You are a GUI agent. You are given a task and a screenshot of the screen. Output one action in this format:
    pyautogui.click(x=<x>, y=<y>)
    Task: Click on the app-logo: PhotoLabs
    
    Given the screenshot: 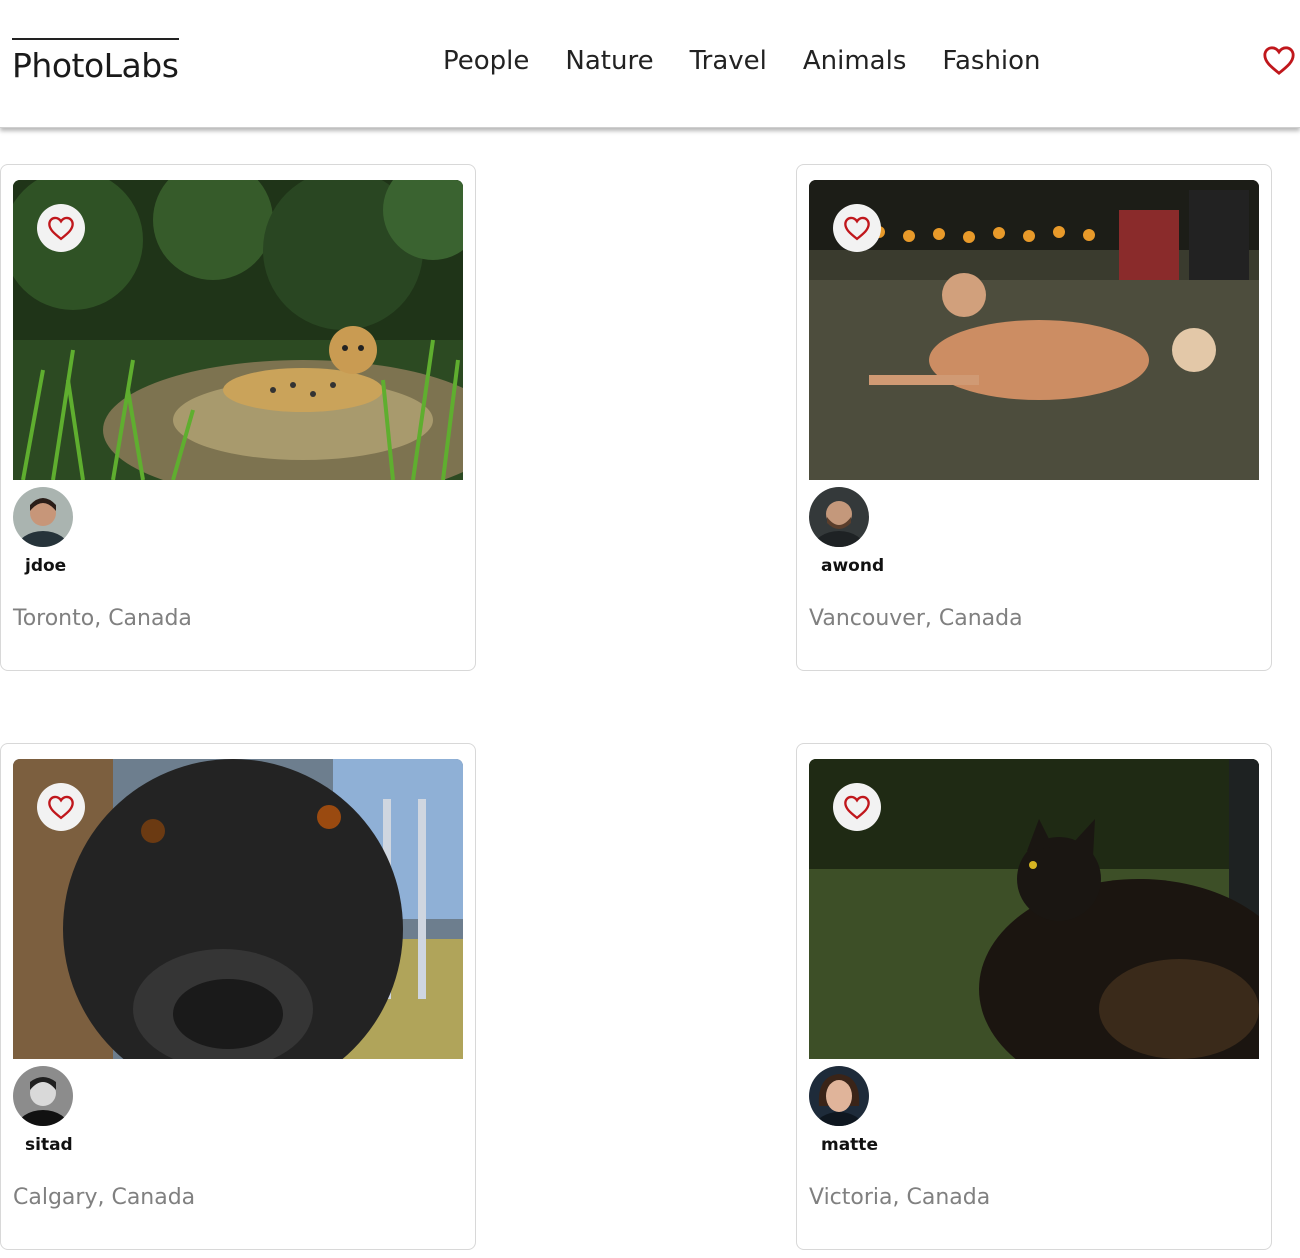 What is the action you would take?
    pyautogui.click(x=95, y=61)
    